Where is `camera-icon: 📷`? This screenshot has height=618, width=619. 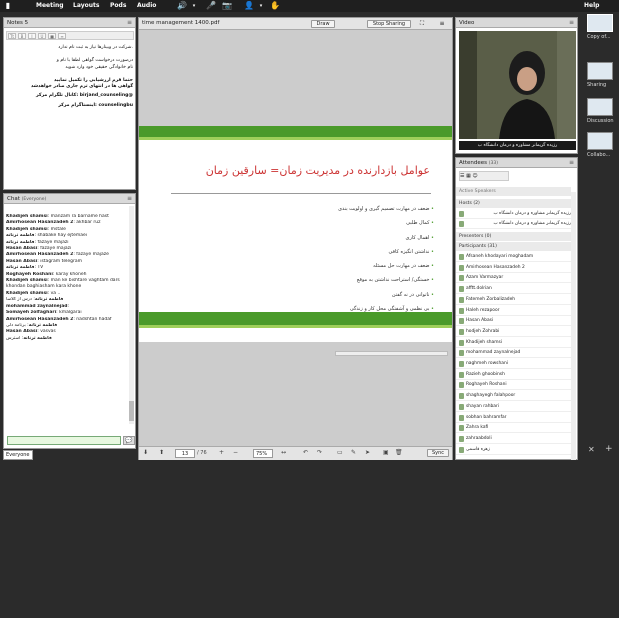
camera-icon: 📷 is located at coordinates (227, 6).